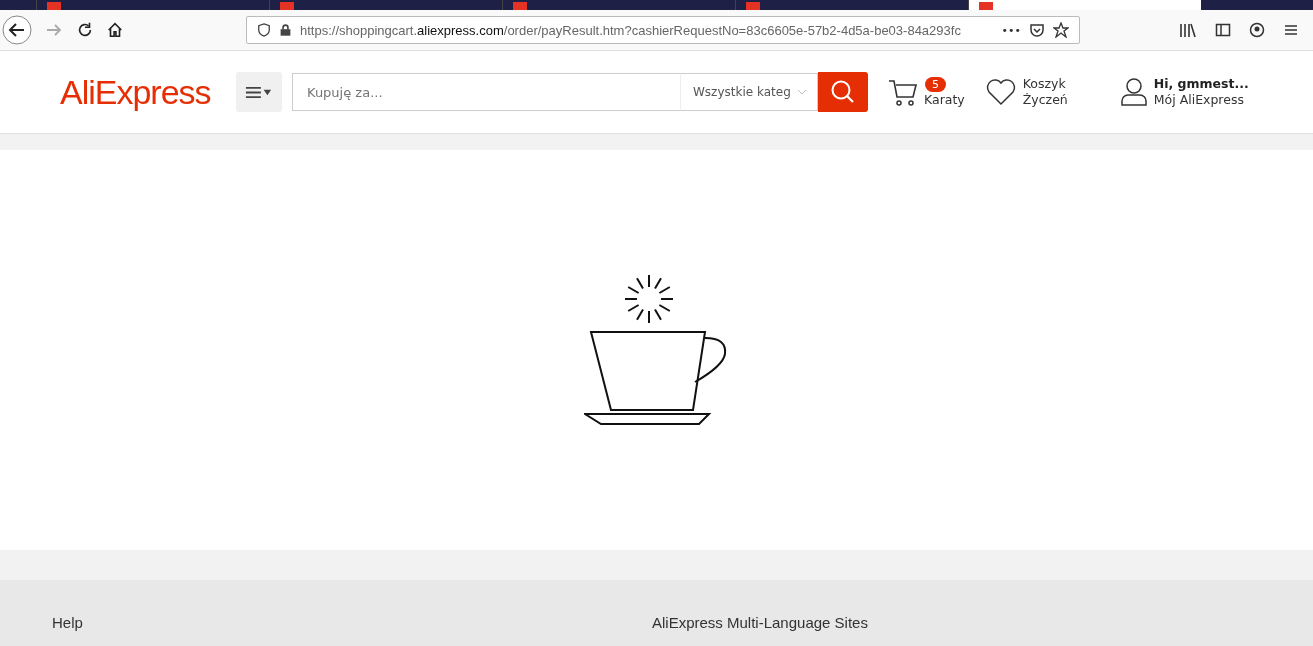  Describe the element at coordinates (1037, 30) in the screenshot. I see `pocket-icon` at that location.